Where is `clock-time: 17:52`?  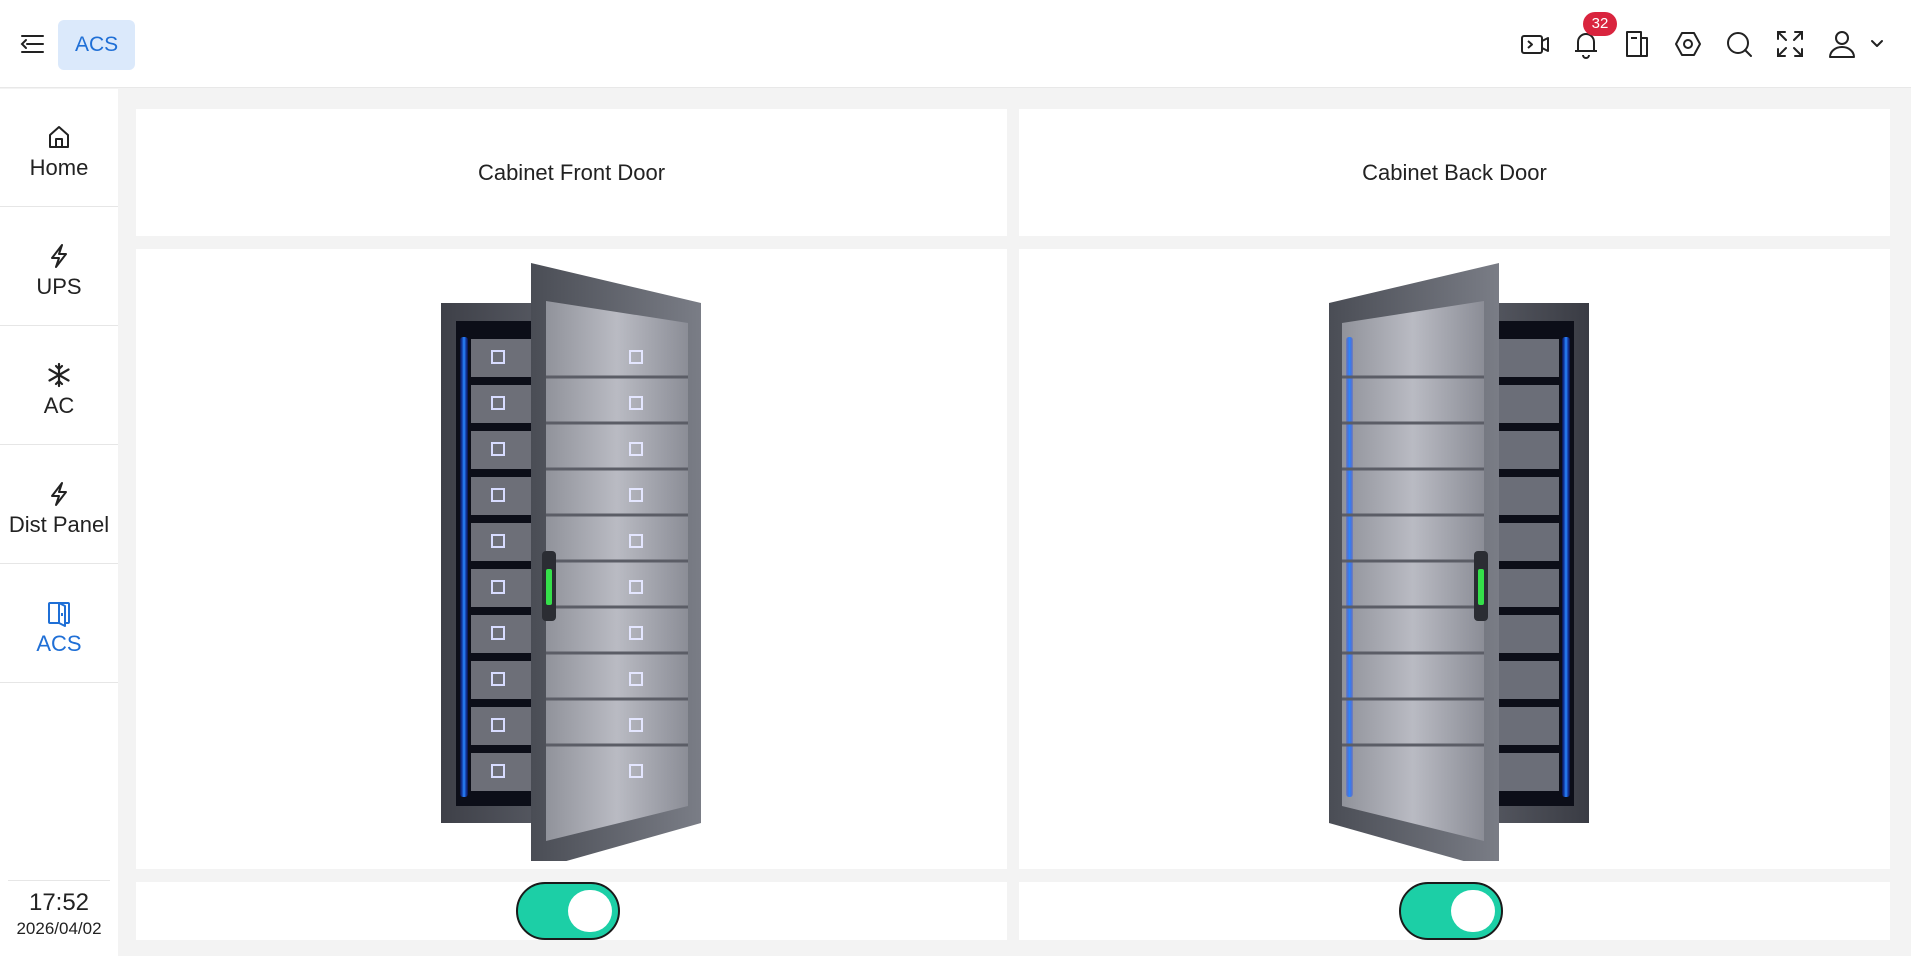 clock-time: 17:52 is located at coordinates (59, 902).